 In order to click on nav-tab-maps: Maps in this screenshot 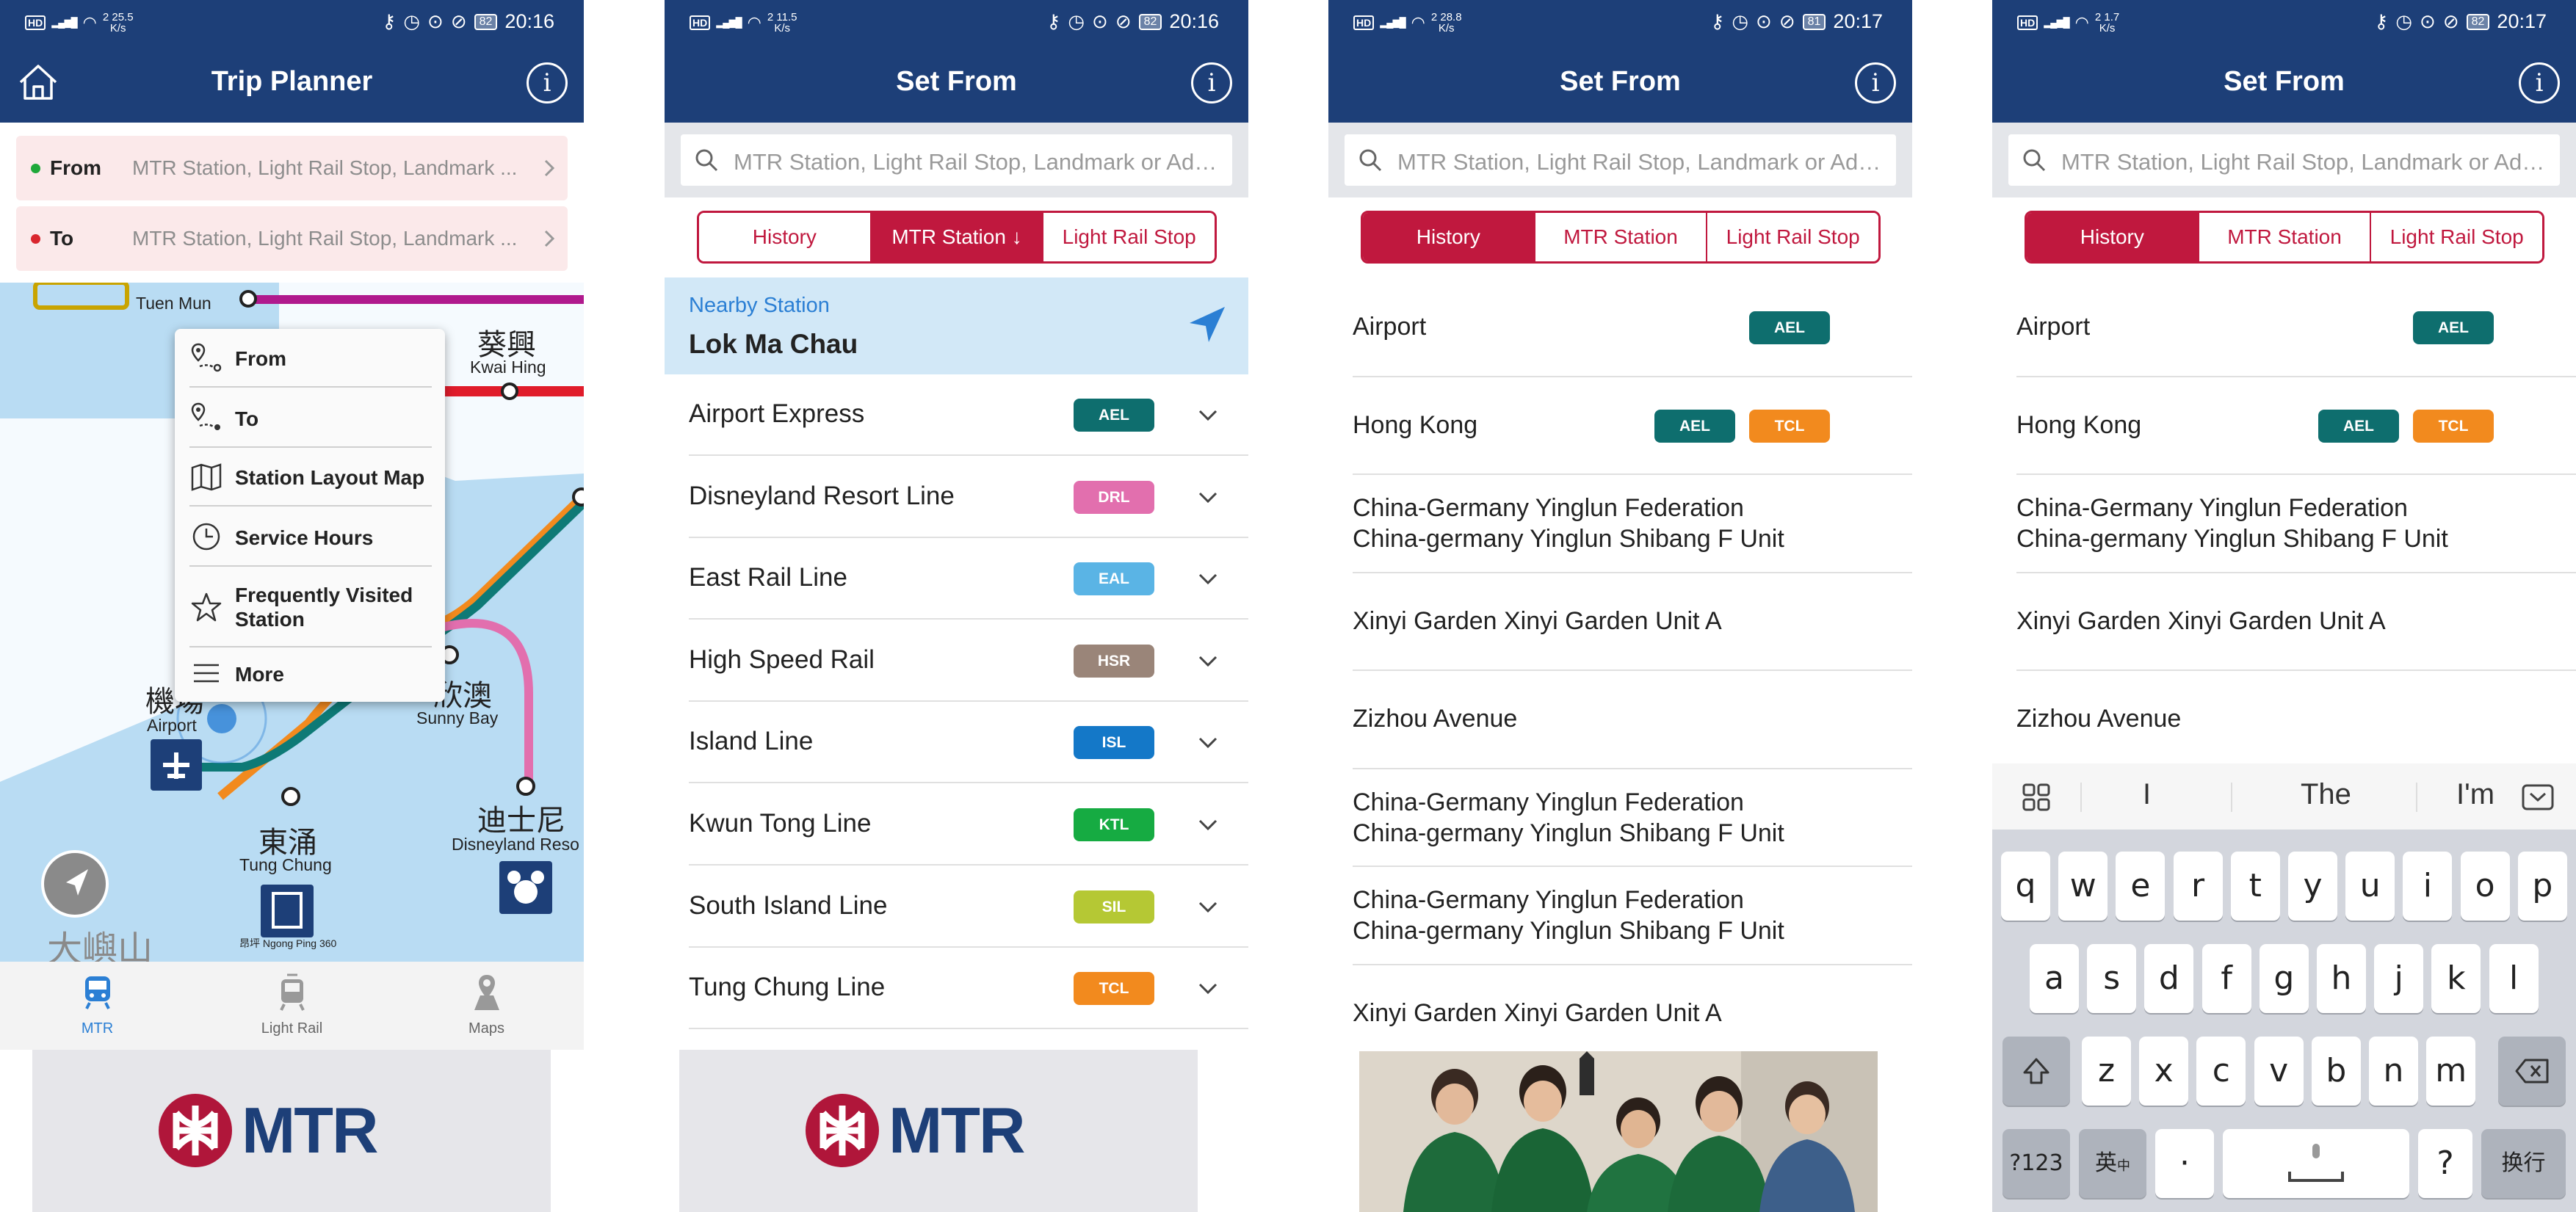, I will do `click(486, 1006)`.